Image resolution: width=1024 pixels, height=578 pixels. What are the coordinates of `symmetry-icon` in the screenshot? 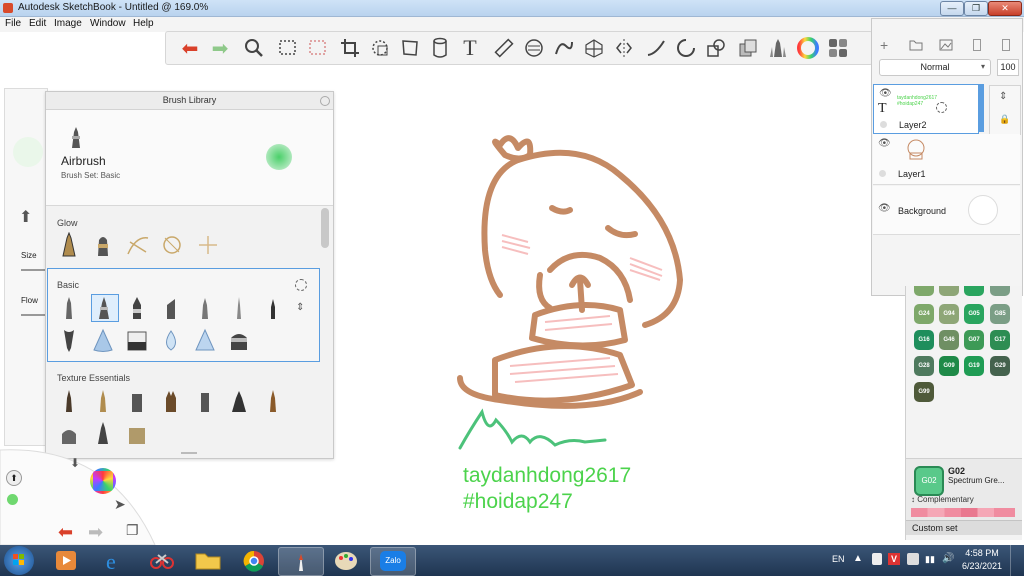 It's located at (624, 48).